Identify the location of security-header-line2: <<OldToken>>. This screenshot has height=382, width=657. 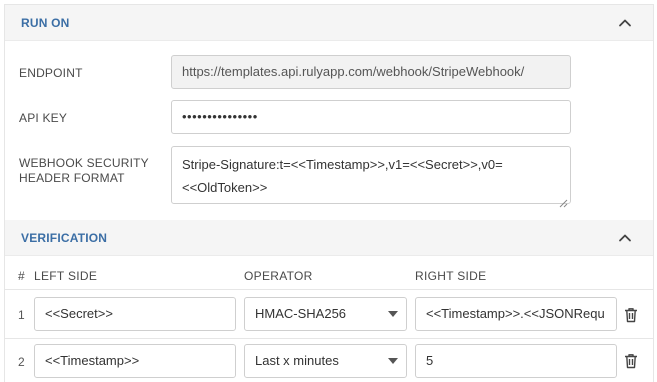
(225, 187).